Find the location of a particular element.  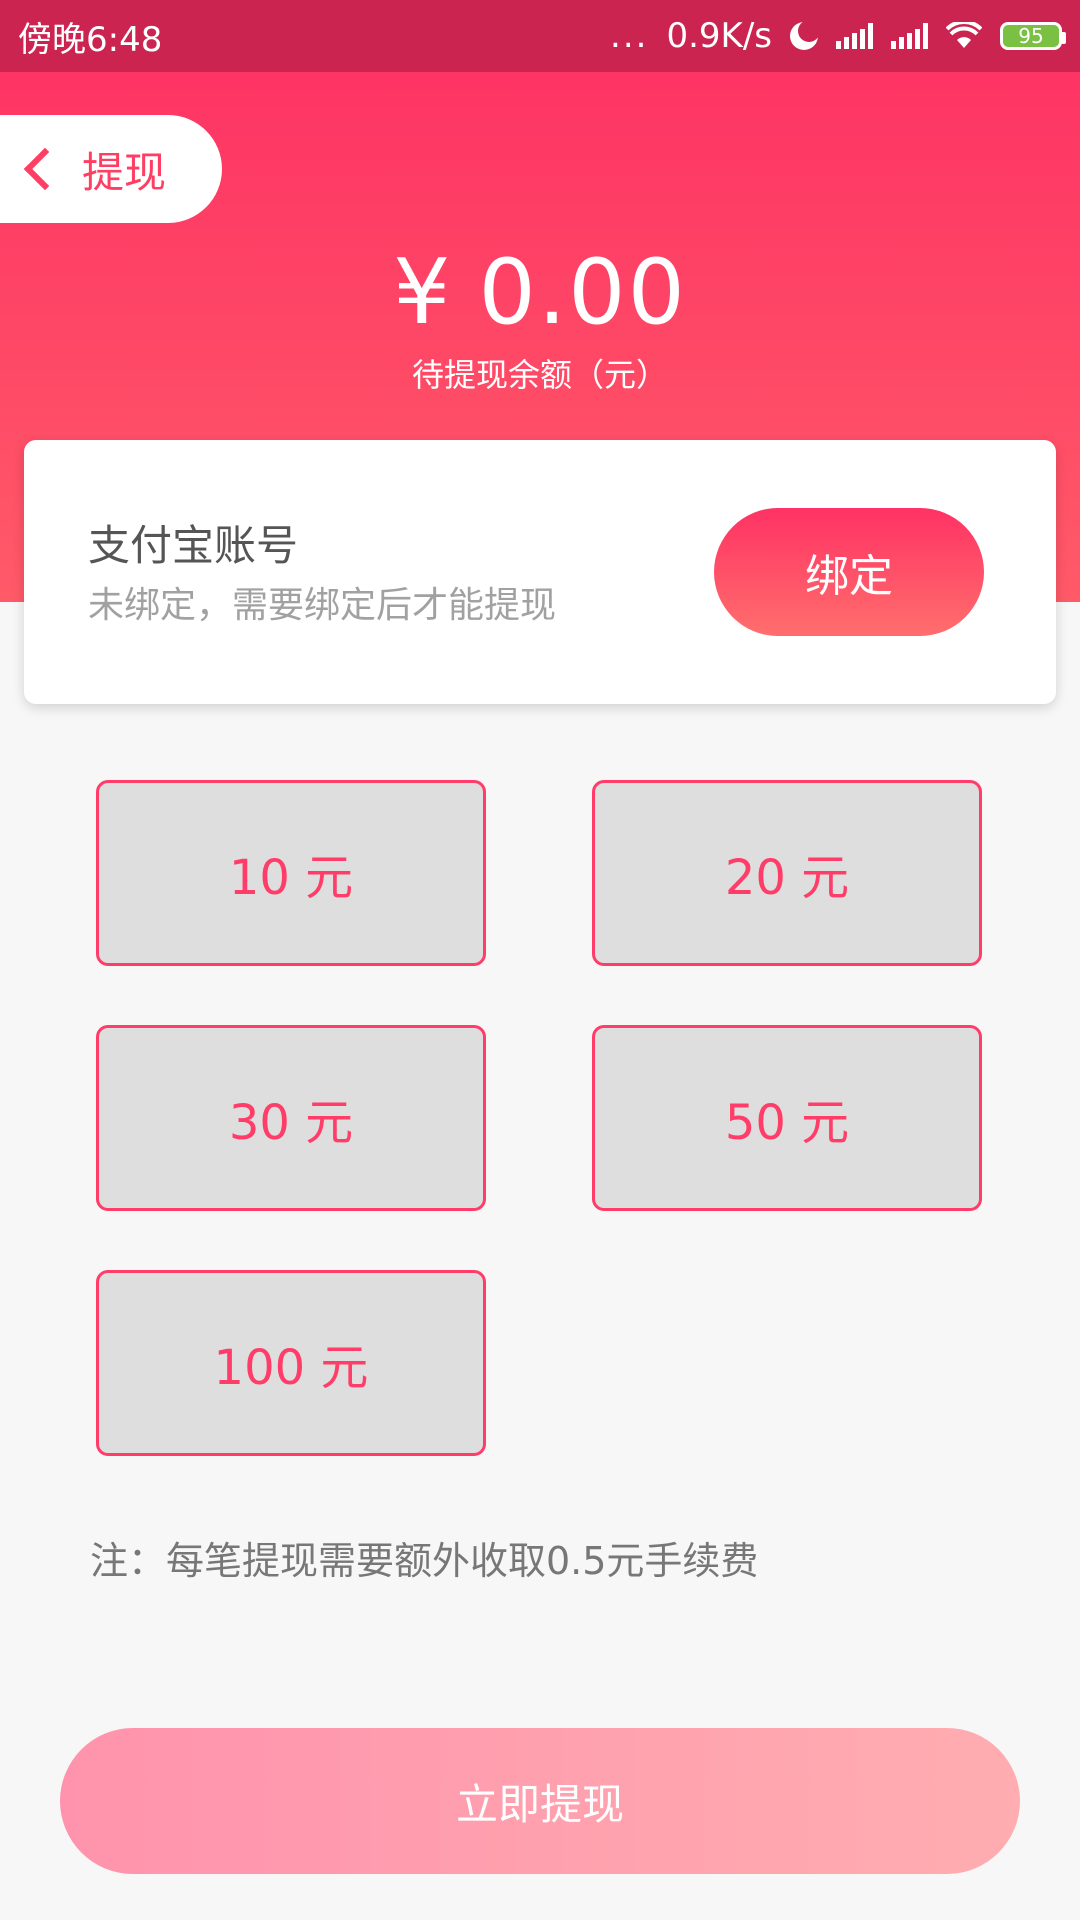

balance-caption: 待提现余额（元） is located at coordinates (539, 375).